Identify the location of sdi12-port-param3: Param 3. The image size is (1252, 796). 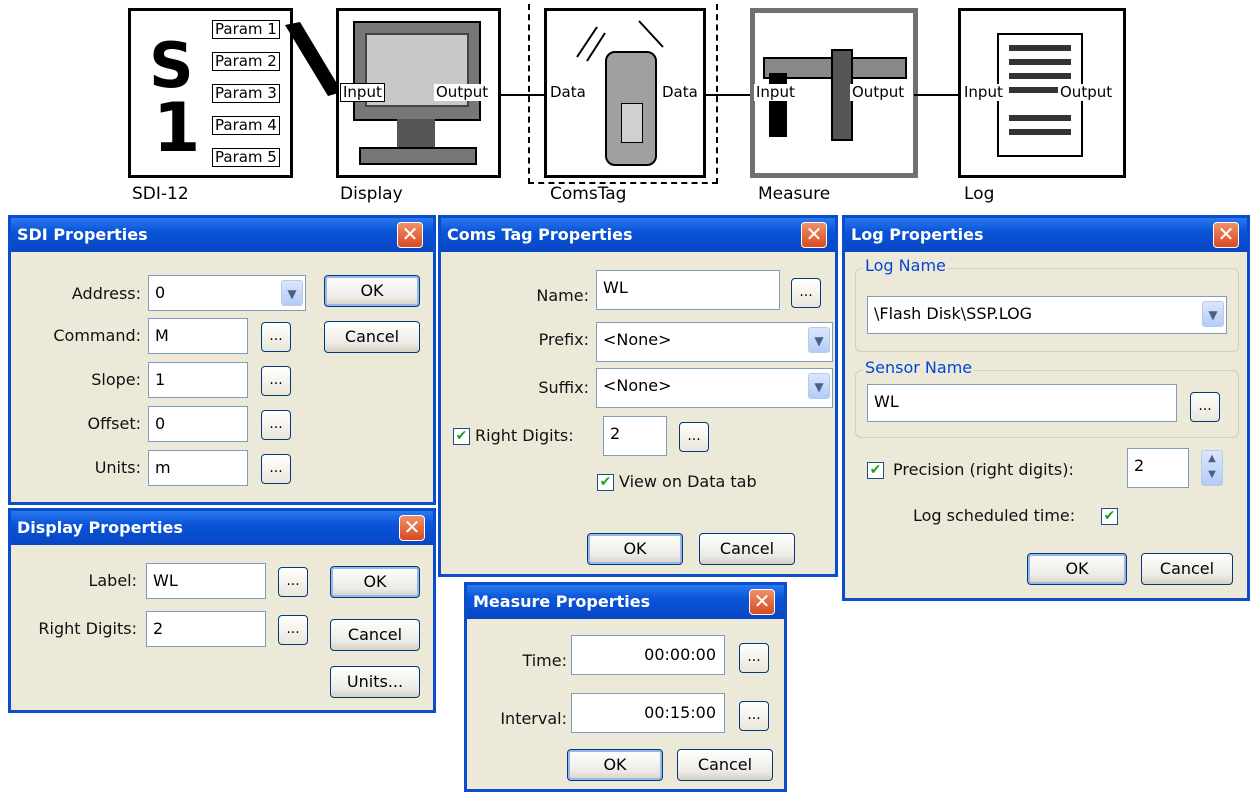
(246, 93).